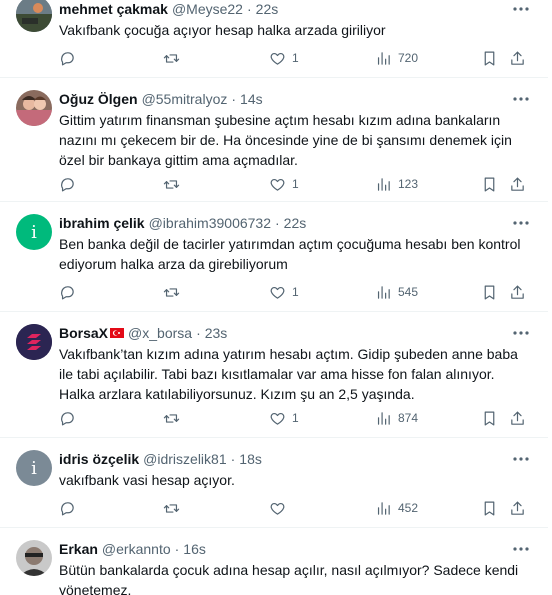  I want to click on timestamp: 14s, so click(251, 99).